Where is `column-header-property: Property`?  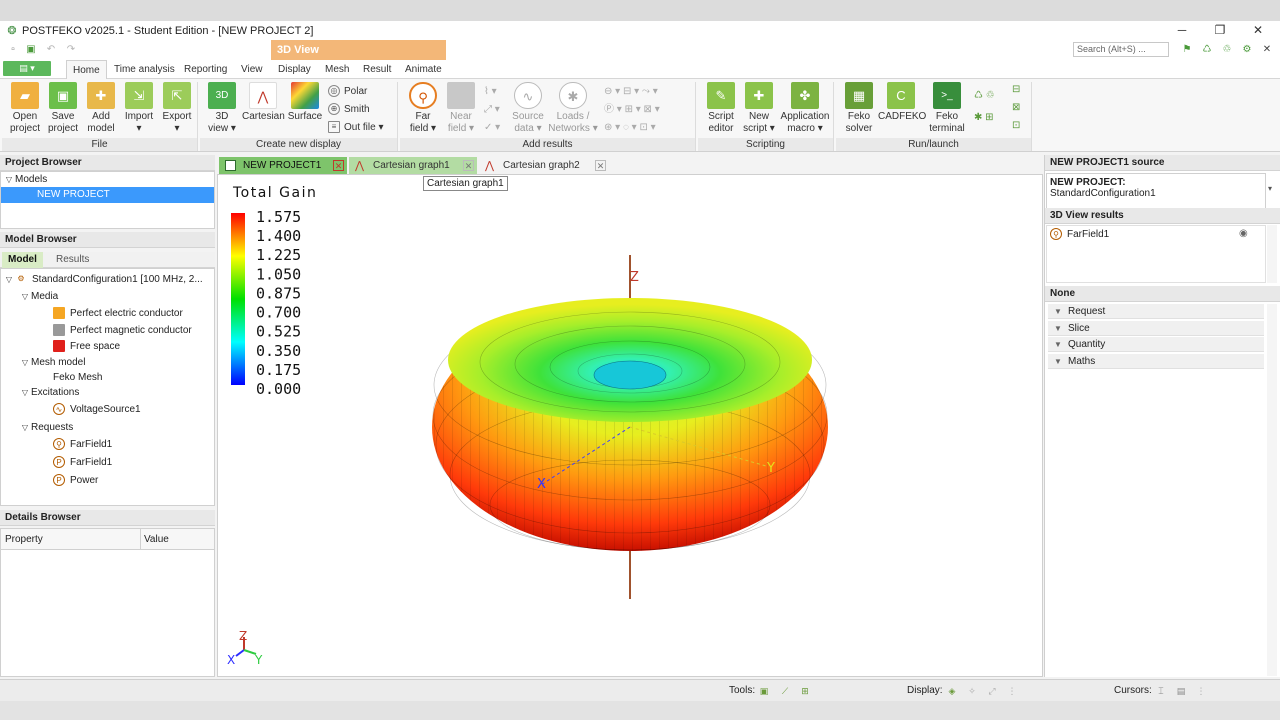
column-header-property: Property is located at coordinates (71, 539).